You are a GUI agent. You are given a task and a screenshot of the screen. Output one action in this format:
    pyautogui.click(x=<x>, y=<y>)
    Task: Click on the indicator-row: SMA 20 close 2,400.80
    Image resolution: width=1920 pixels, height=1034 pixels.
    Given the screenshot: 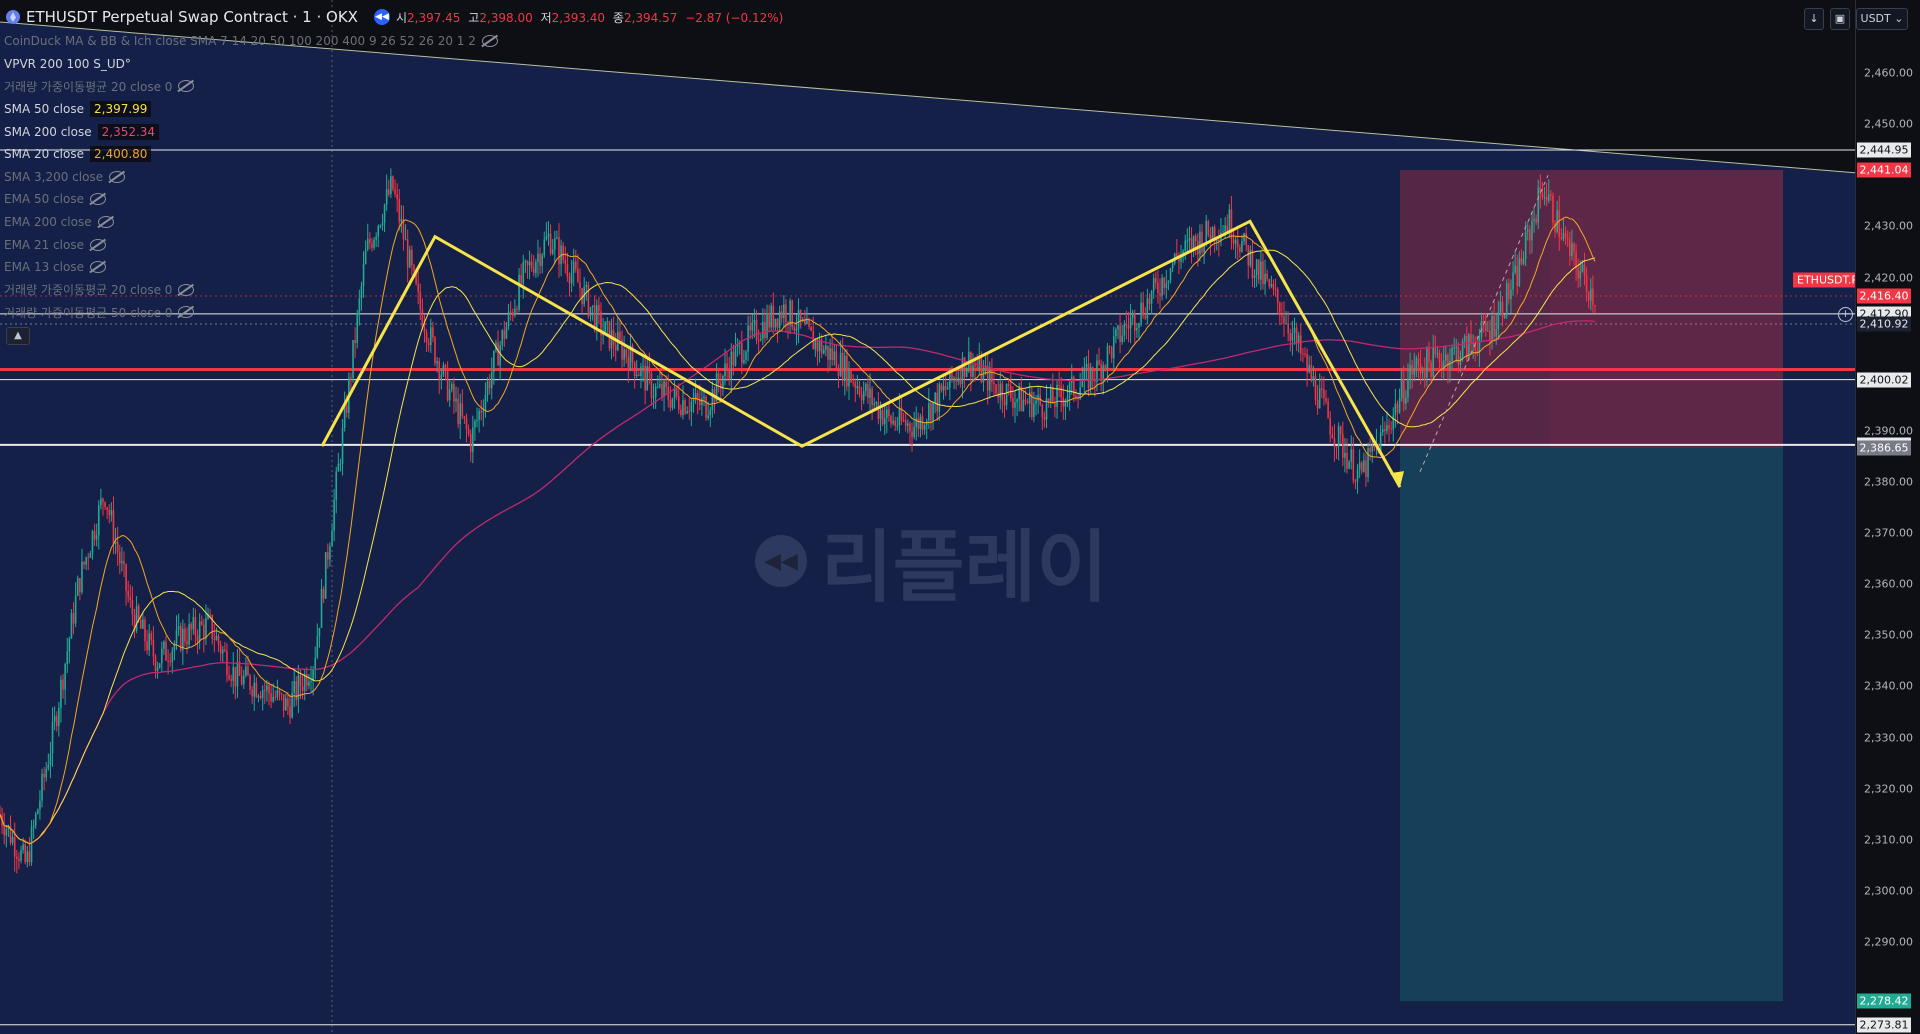 What is the action you would take?
    pyautogui.click(x=251, y=154)
    